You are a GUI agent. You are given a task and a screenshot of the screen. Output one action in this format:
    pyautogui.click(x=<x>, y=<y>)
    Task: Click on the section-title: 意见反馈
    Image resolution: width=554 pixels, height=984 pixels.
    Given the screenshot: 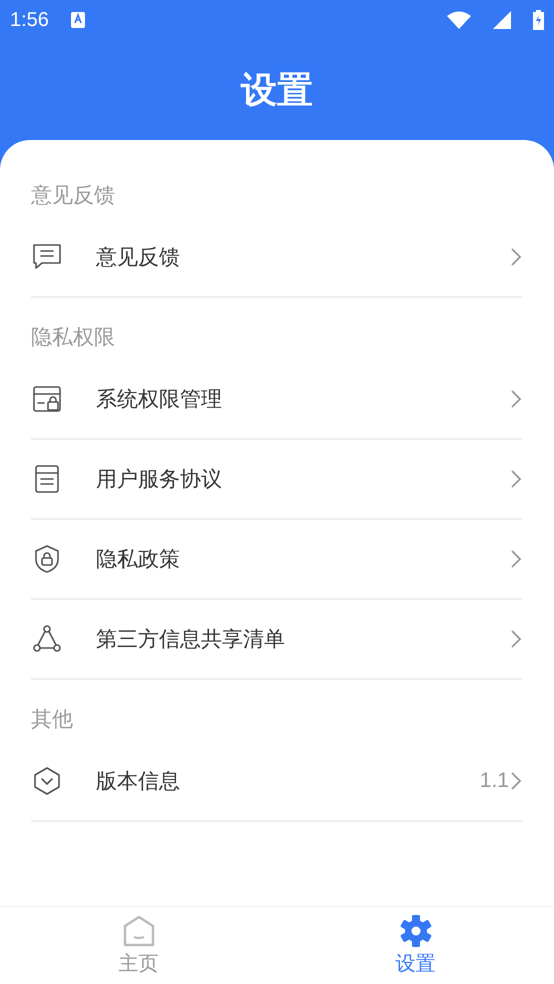 What is the action you would take?
    pyautogui.click(x=73, y=195)
    